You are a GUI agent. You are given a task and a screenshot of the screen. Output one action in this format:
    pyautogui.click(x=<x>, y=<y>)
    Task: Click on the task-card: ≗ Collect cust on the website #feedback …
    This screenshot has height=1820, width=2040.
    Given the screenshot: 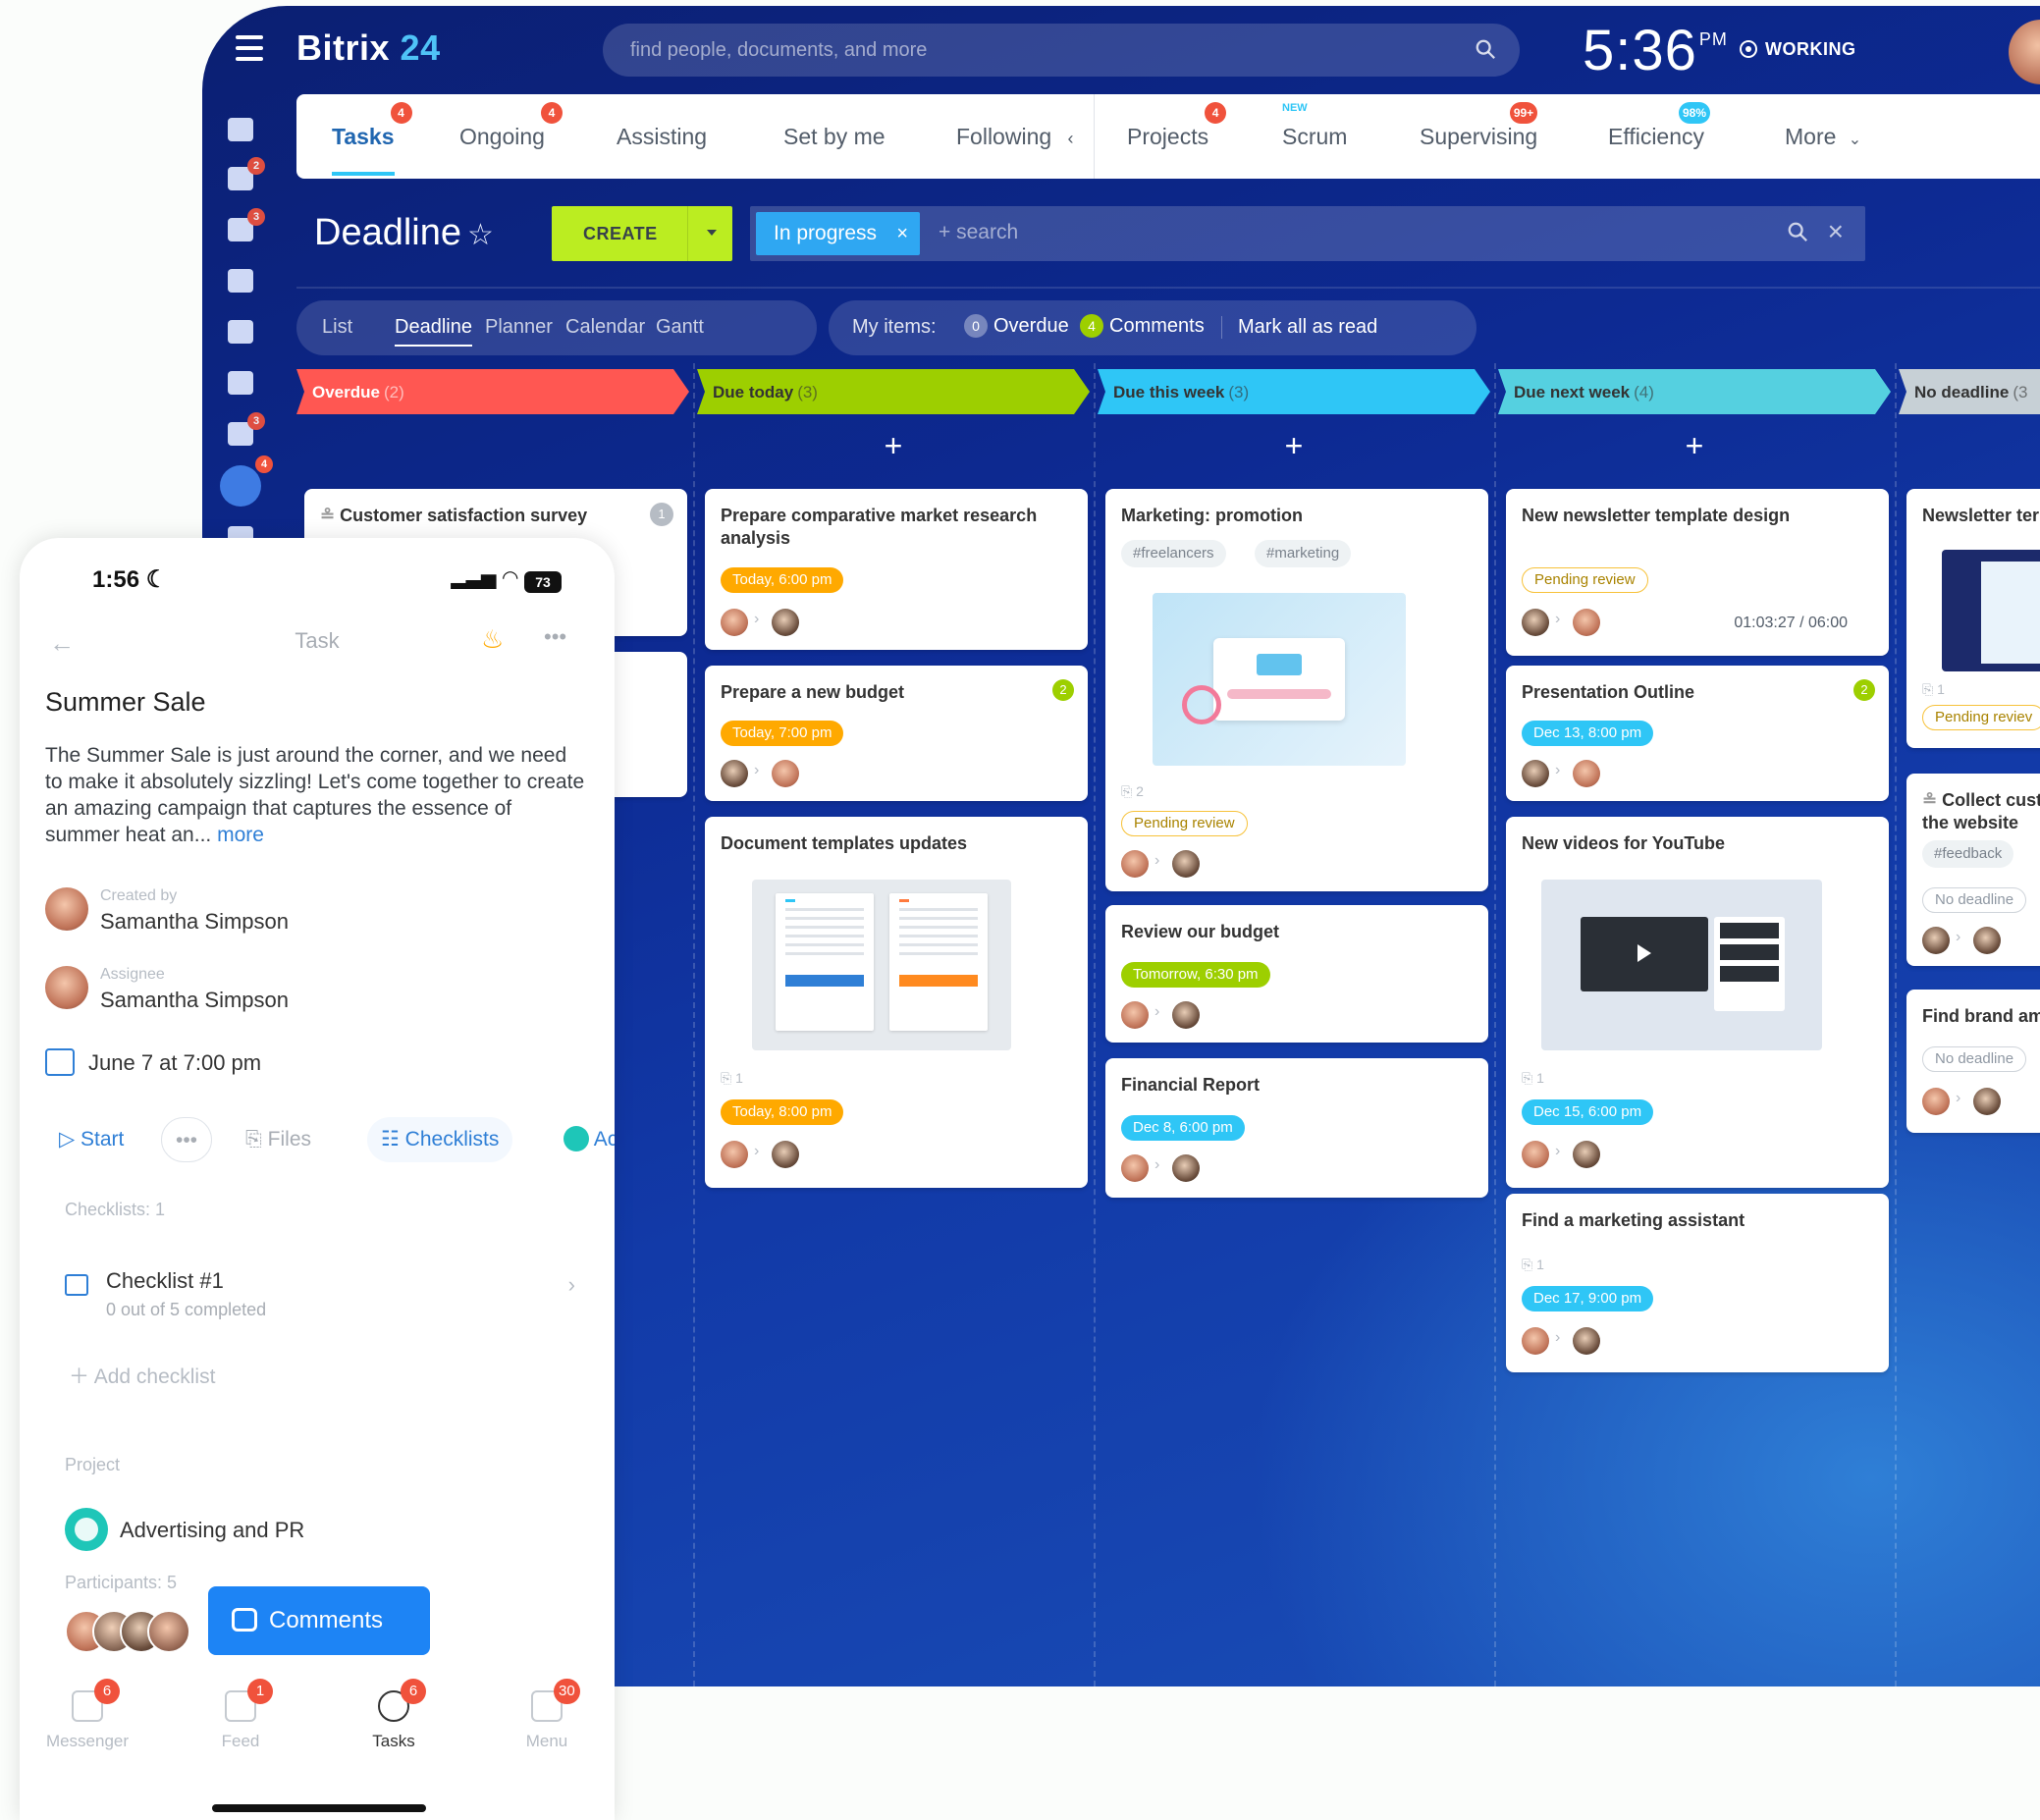 What is the action you would take?
    pyautogui.click(x=1973, y=870)
    